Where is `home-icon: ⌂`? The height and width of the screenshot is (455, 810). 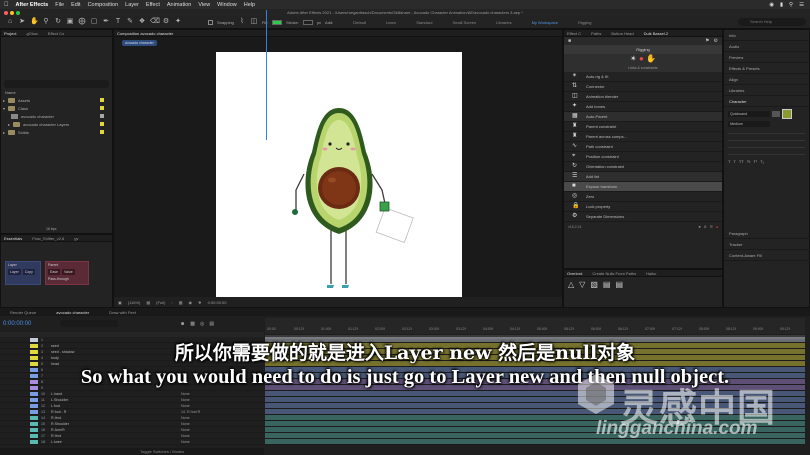 home-icon: ⌂ is located at coordinates (10, 22).